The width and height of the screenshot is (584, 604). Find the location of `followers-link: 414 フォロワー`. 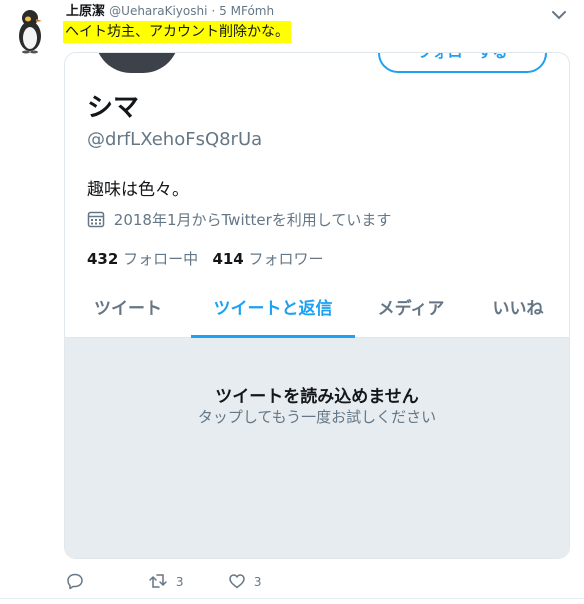

followers-link: 414 フォロワー is located at coordinates (267, 259).